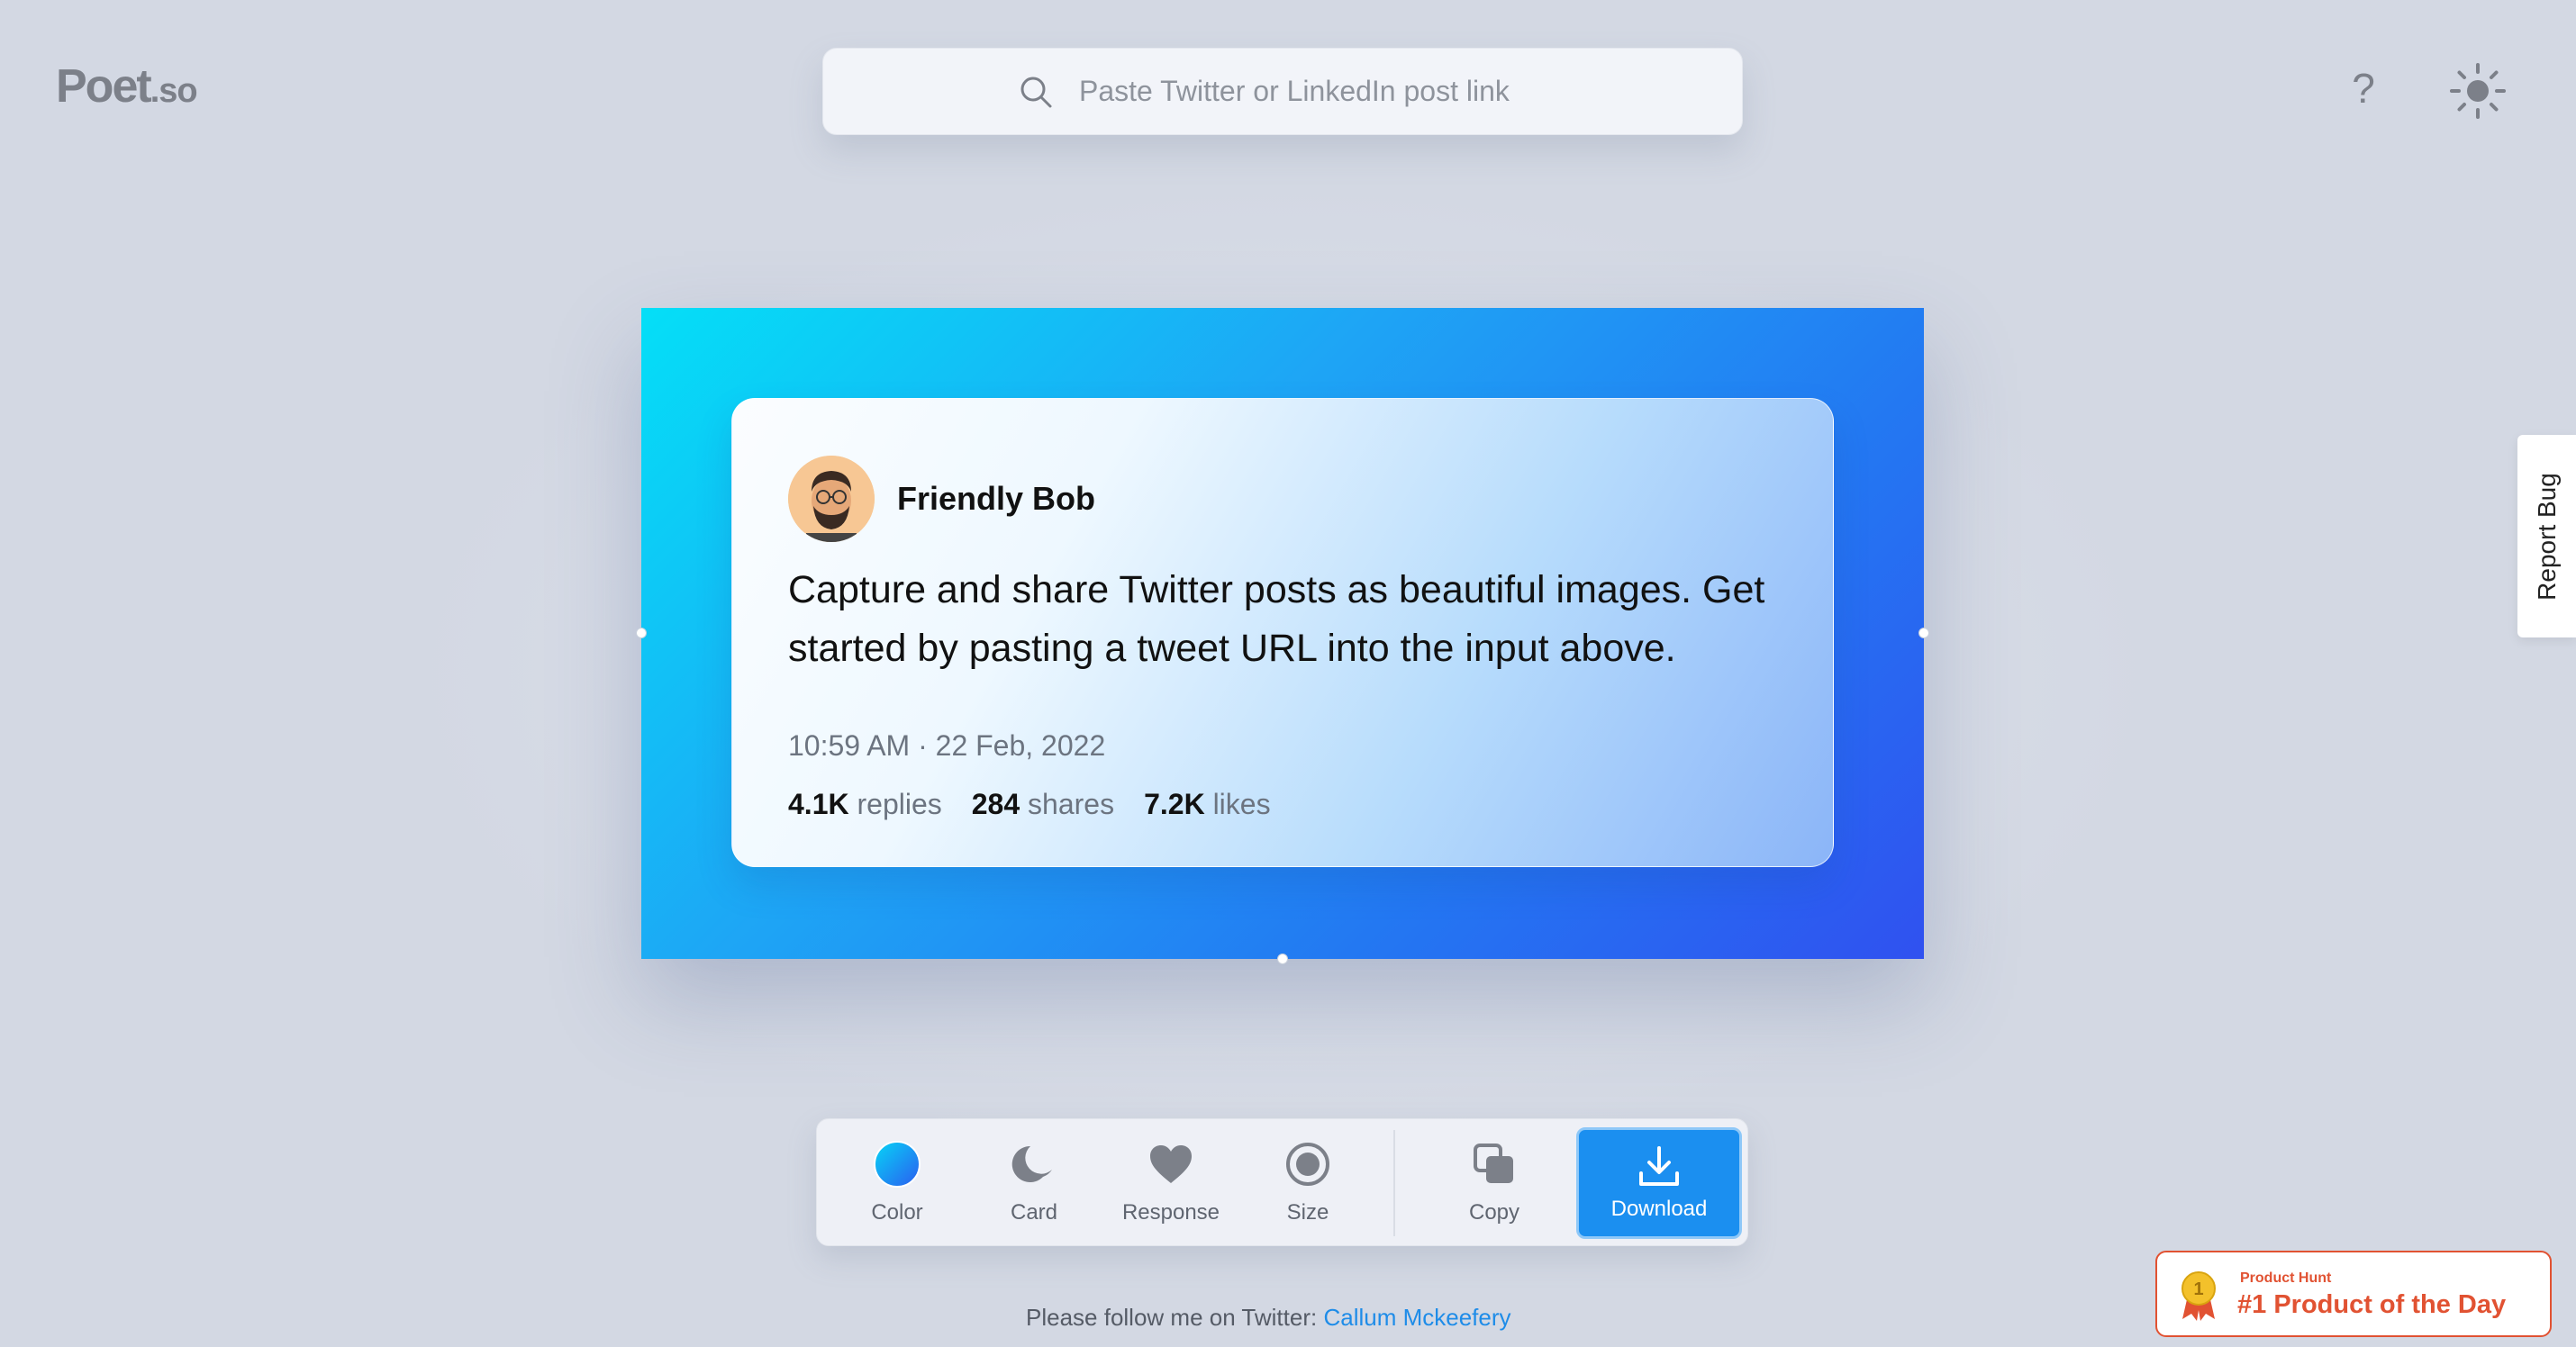 The image size is (2576, 1347). Describe the element at coordinates (1034, 1184) in the screenshot. I see `card-button: Card` at that location.